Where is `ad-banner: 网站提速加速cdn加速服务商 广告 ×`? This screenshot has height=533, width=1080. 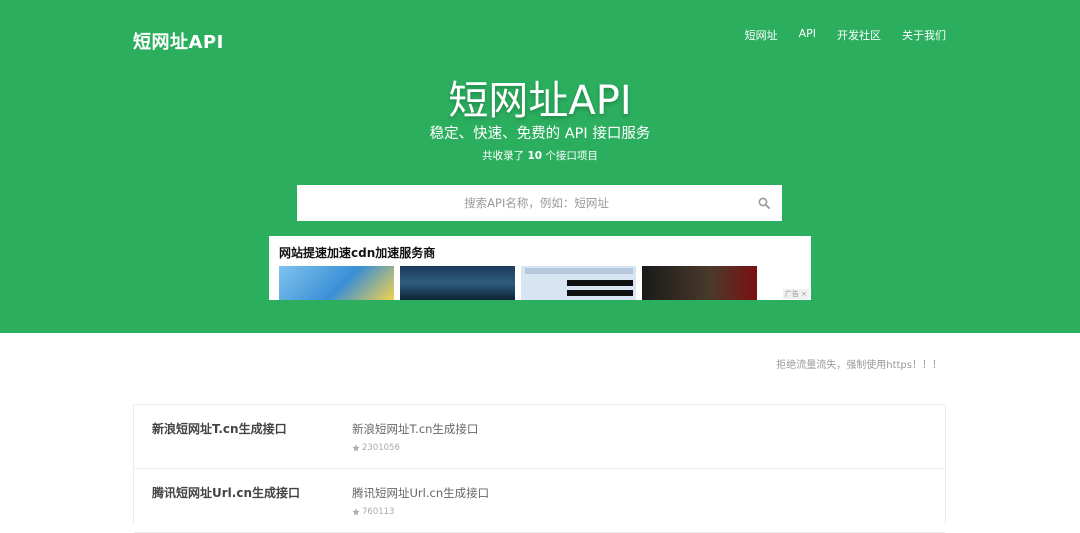
ad-banner: 网站提速加速cdn加速服务商 广告 × is located at coordinates (540, 268).